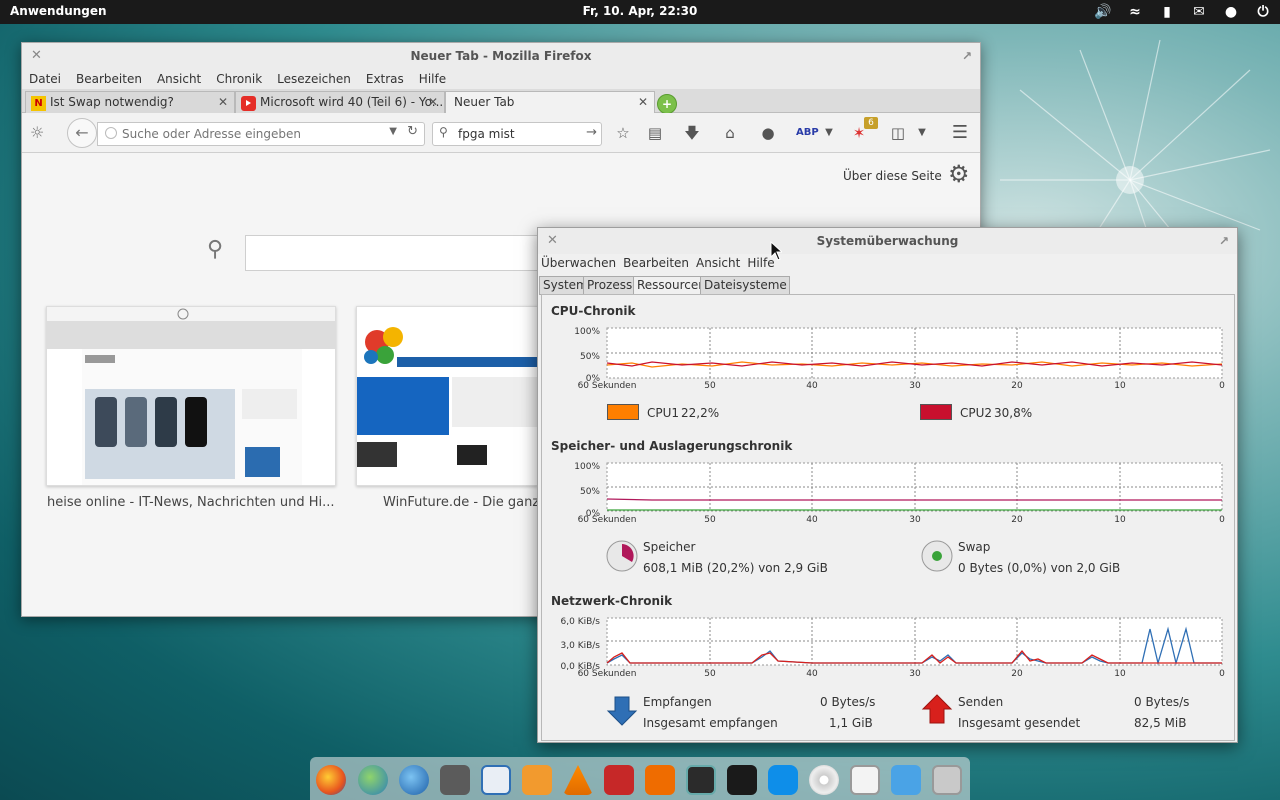  Describe the element at coordinates (865, 780) in the screenshot. I see `file-manager-icon` at that location.